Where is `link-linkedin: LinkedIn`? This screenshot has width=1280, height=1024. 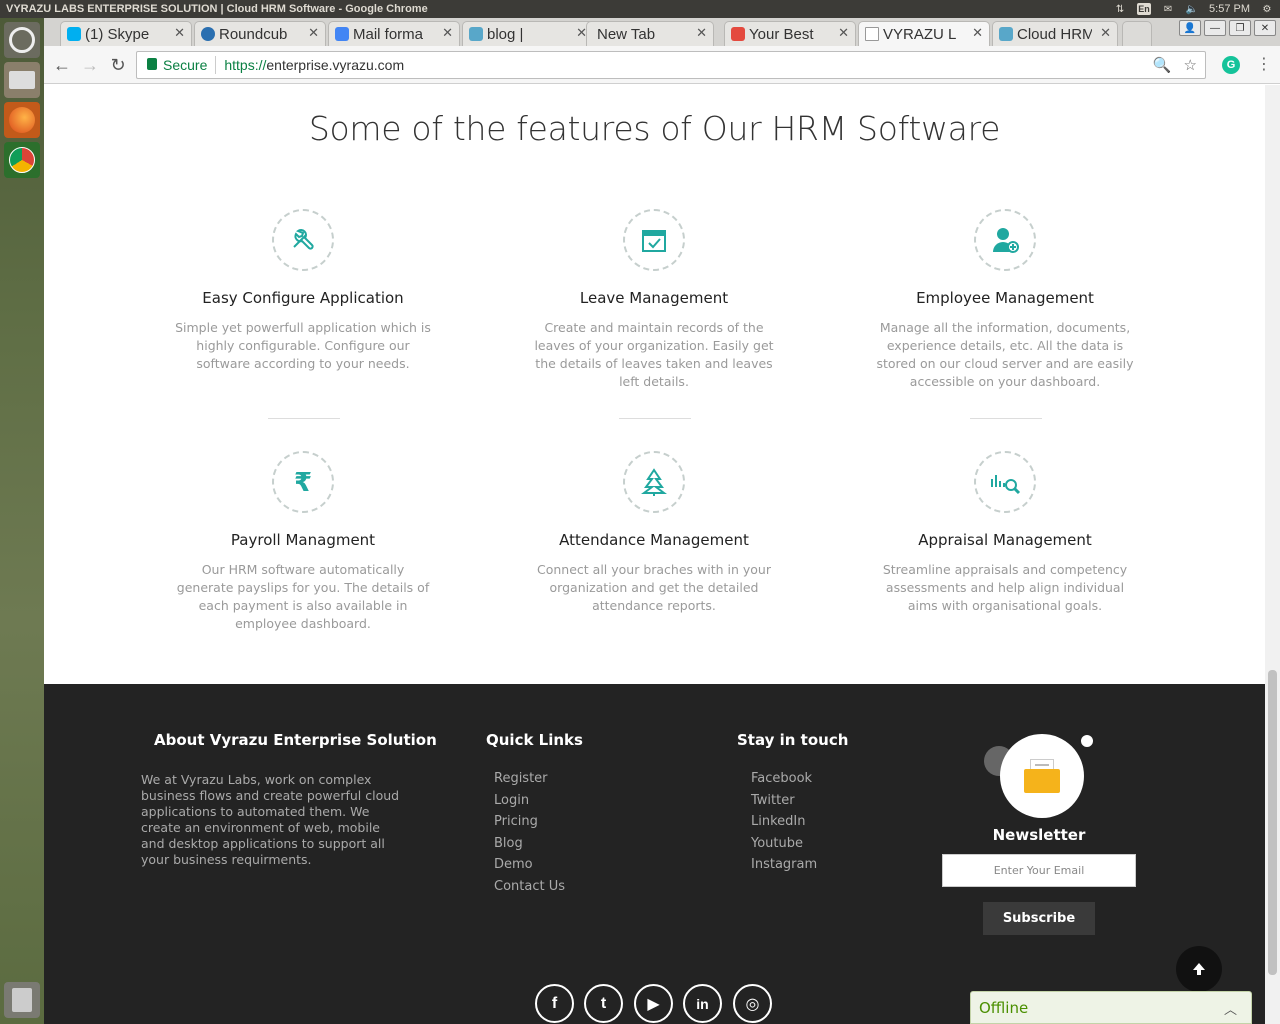
link-linkedin: LinkedIn is located at coordinates (784, 822).